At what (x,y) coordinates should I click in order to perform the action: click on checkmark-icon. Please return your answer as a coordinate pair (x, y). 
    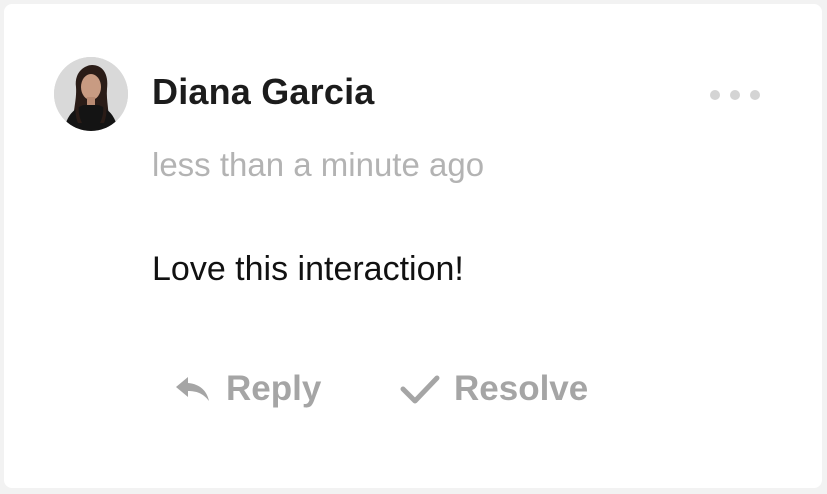
    Looking at the image, I should click on (420, 389).